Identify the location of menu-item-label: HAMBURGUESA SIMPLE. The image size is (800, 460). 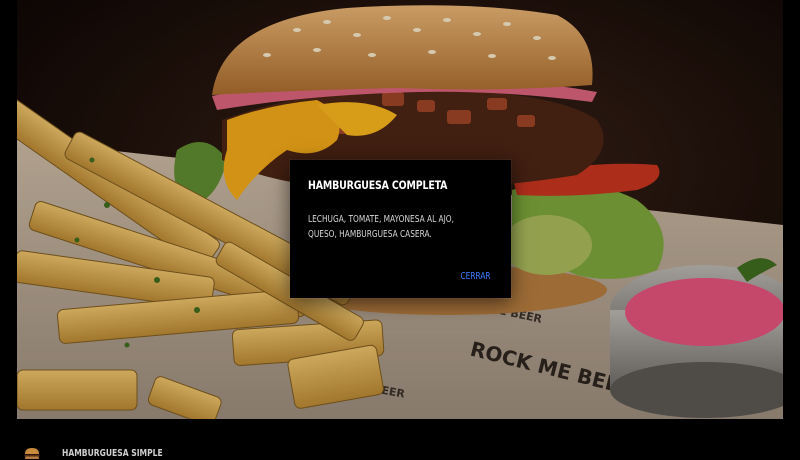
(112, 453).